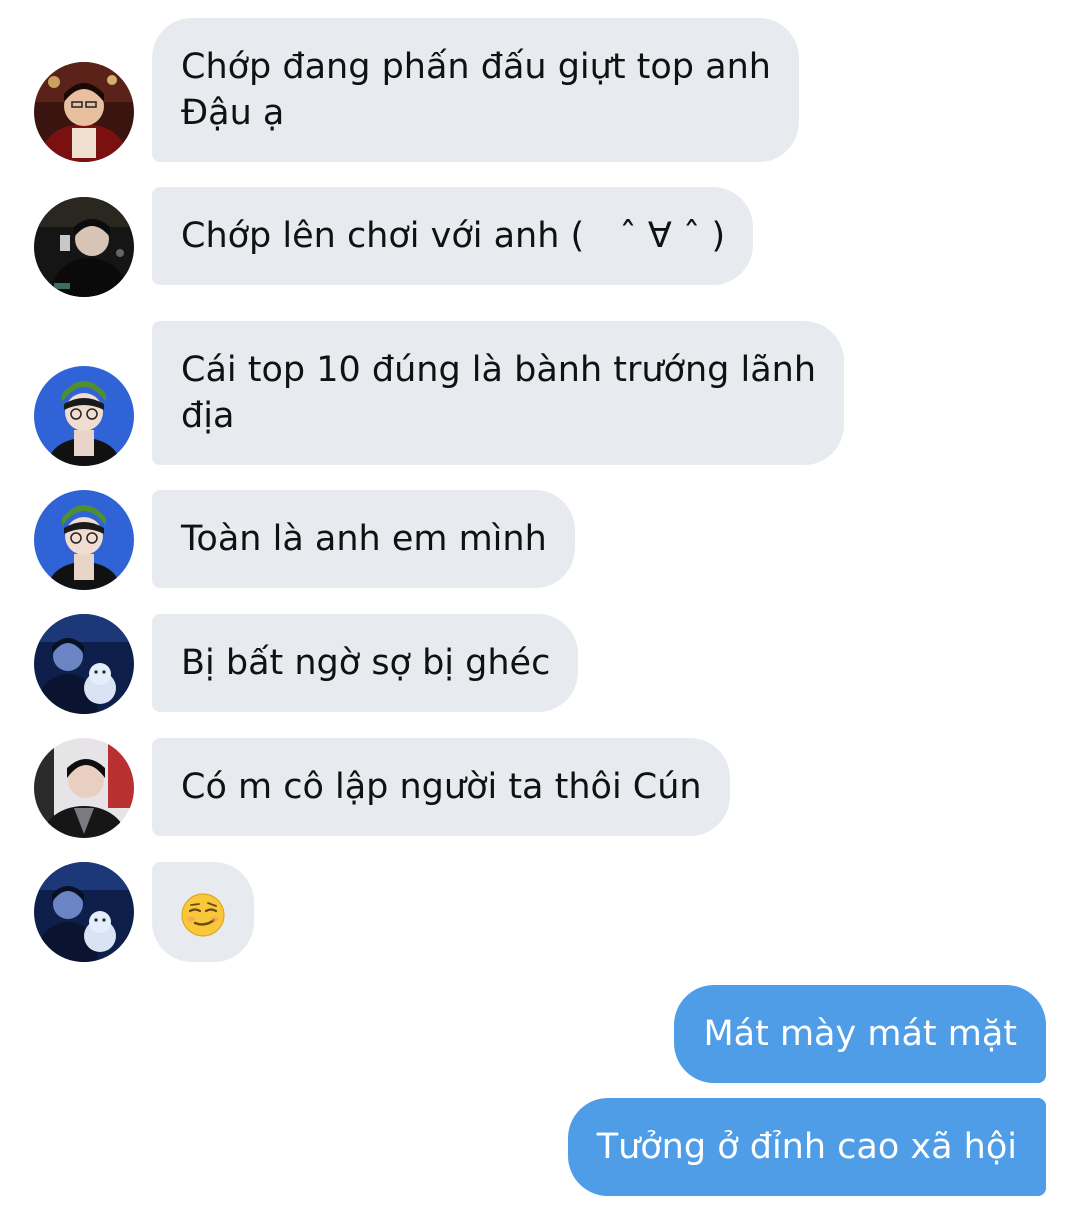 Image resolution: width=1080 pixels, height=1209 pixels. I want to click on smirking-face-emoji, so click(203, 915).